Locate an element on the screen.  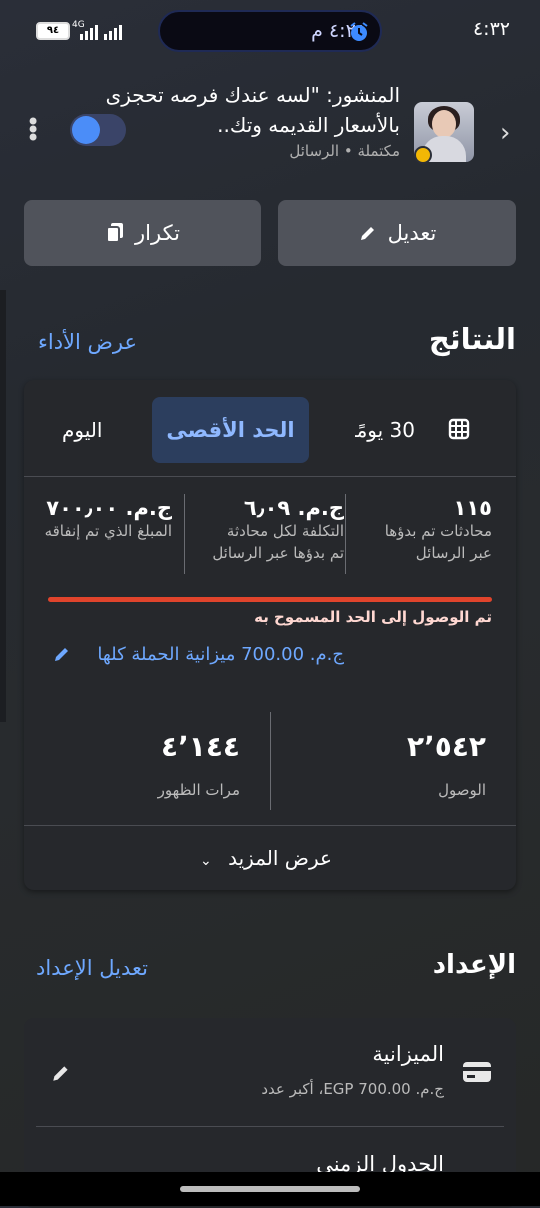
edit-setup-link: تعديل الإعداد is located at coordinates (92, 968).